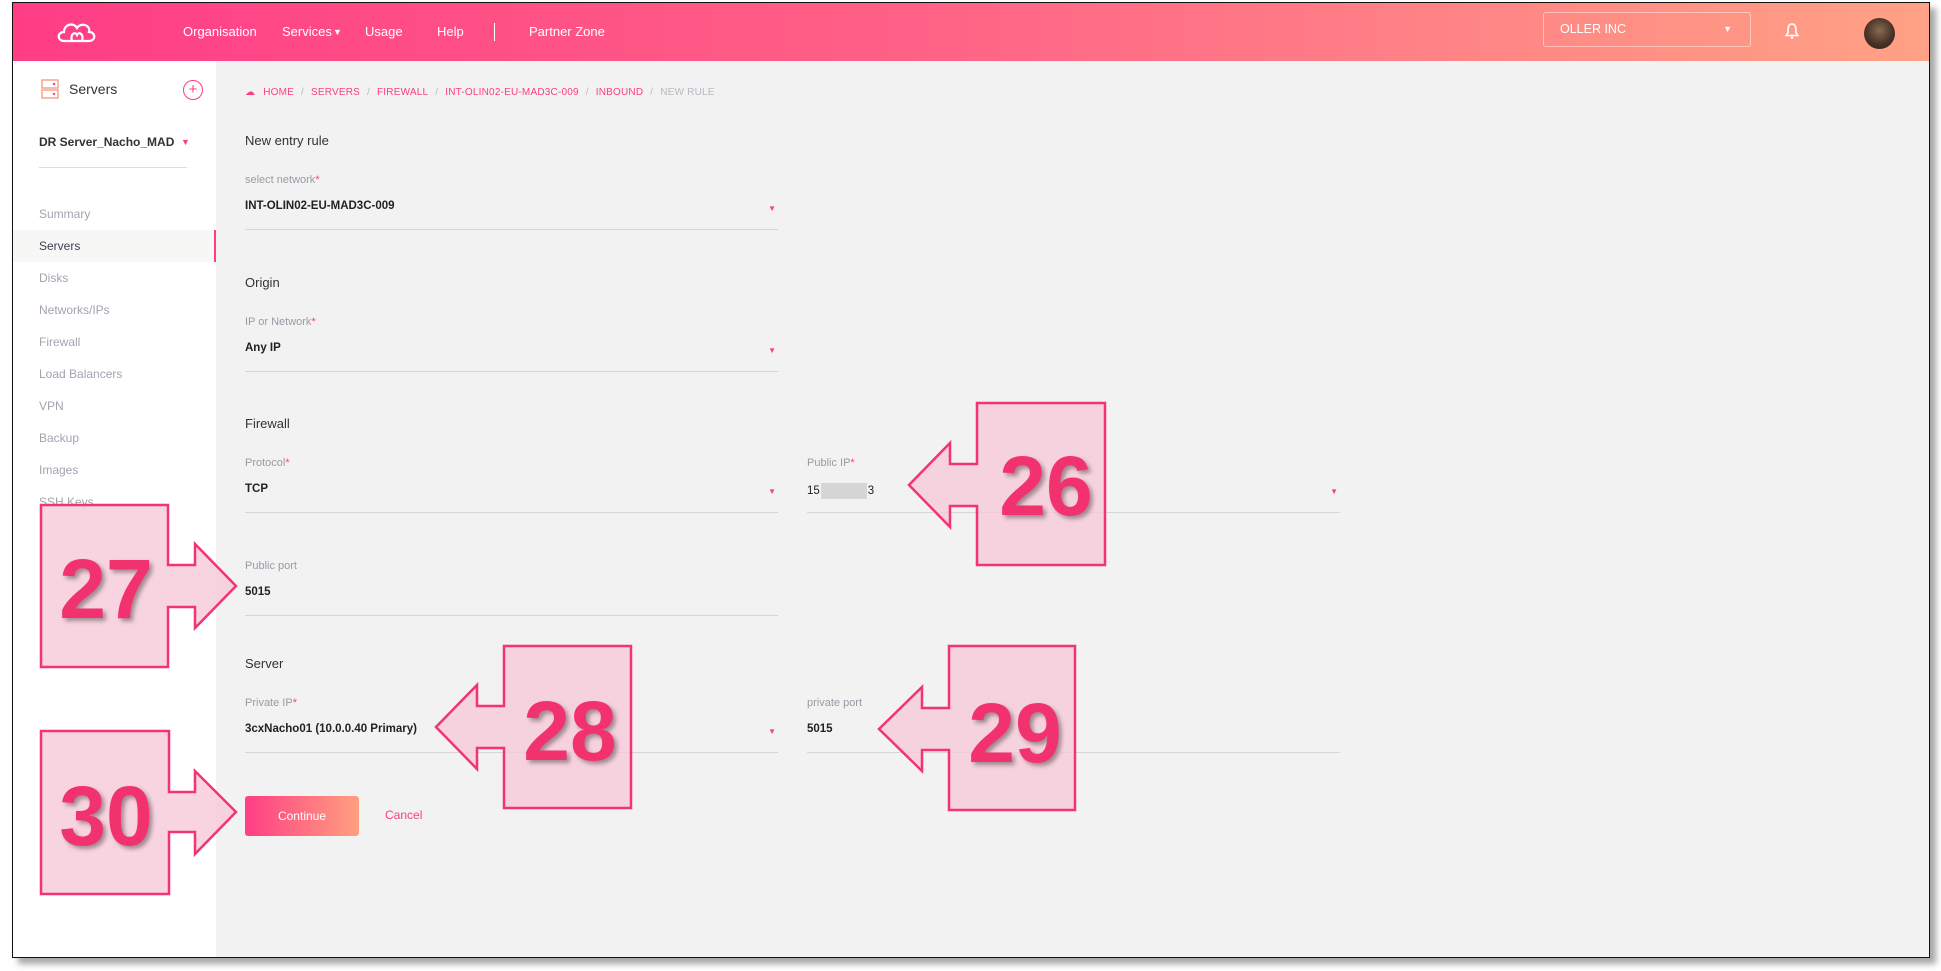 Image resolution: width=1941 pixels, height=971 pixels. I want to click on callout-number: 28, so click(569, 731).